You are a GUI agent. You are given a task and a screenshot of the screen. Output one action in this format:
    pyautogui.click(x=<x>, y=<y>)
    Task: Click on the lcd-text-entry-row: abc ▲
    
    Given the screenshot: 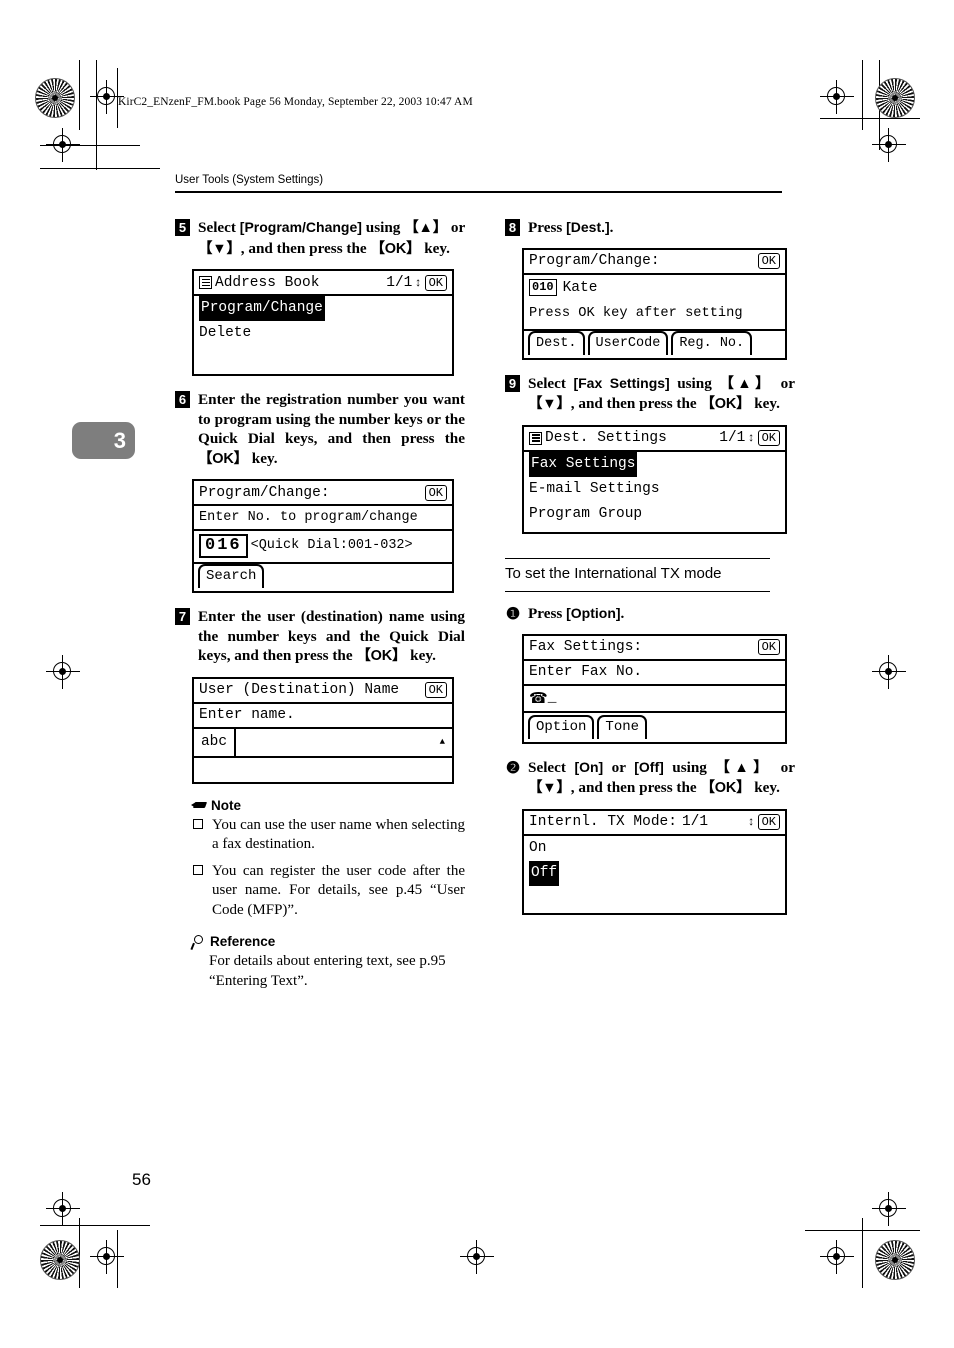 What is the action you would take?
    pyautogui.click(x=323, y=743)
    